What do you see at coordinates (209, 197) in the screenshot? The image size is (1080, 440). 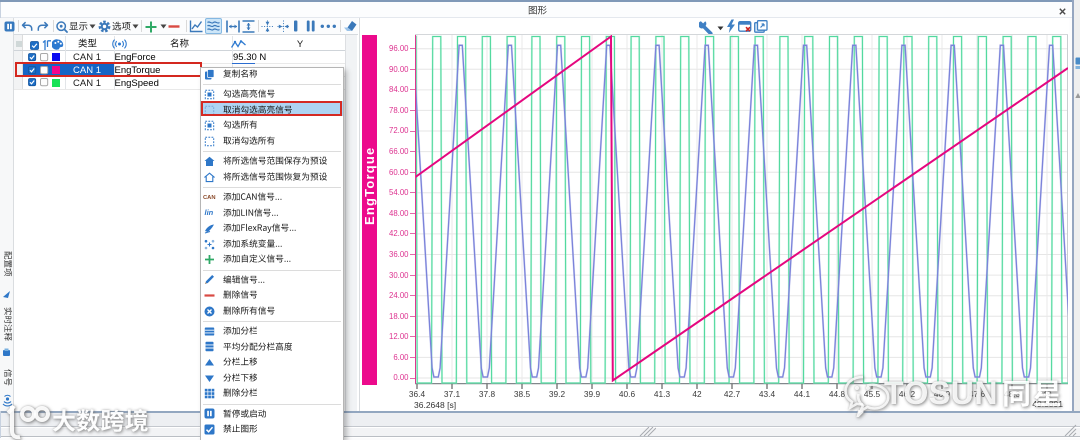 I see `svg-text: CAN` at bounding box center [209, 197].